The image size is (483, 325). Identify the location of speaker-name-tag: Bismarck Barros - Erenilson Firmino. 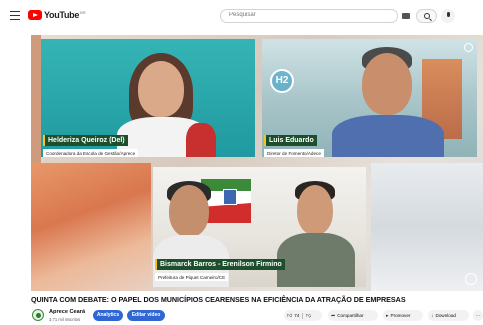
(220, 264).